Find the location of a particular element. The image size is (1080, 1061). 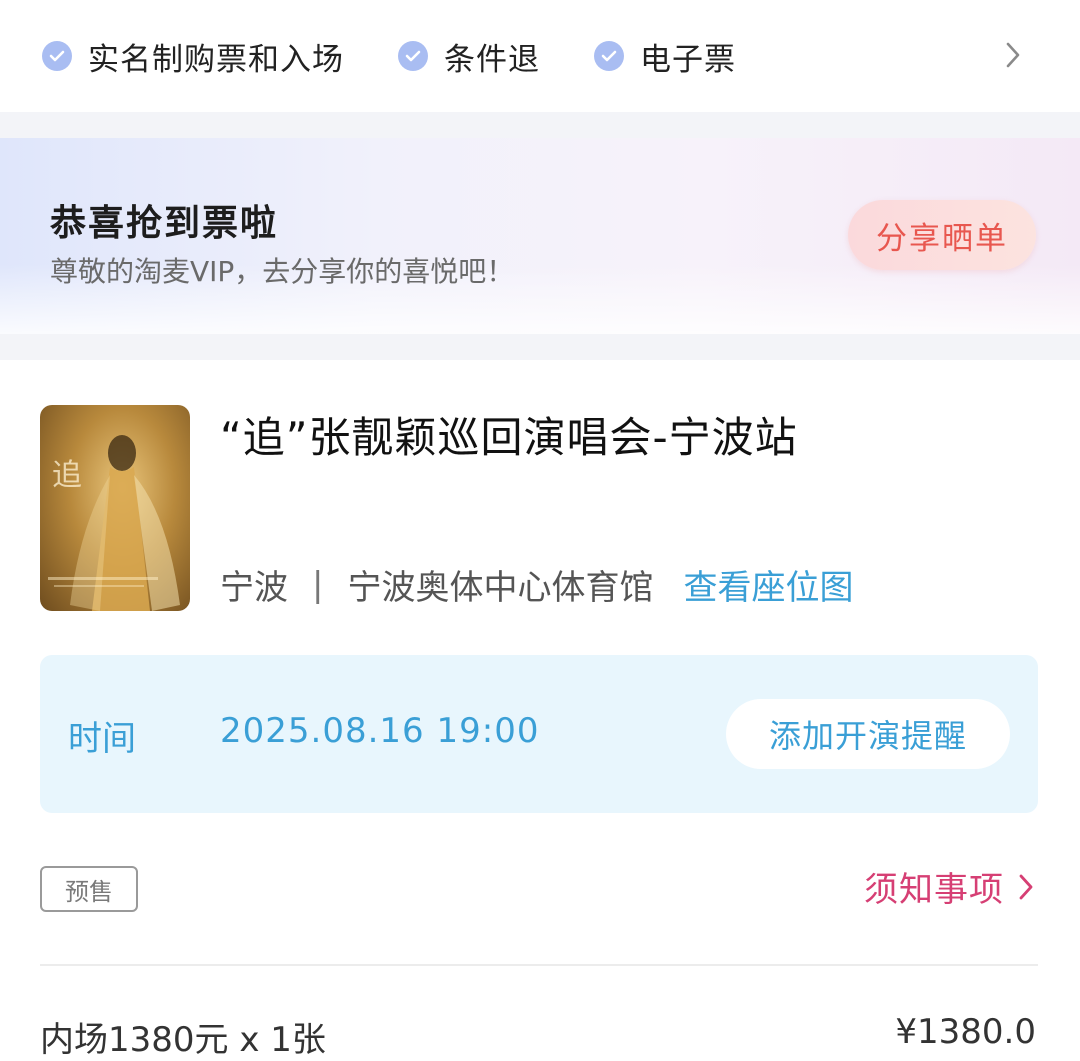

venue-name: 宁波奥体中心体育馆 is located at coordinates (500, 588).